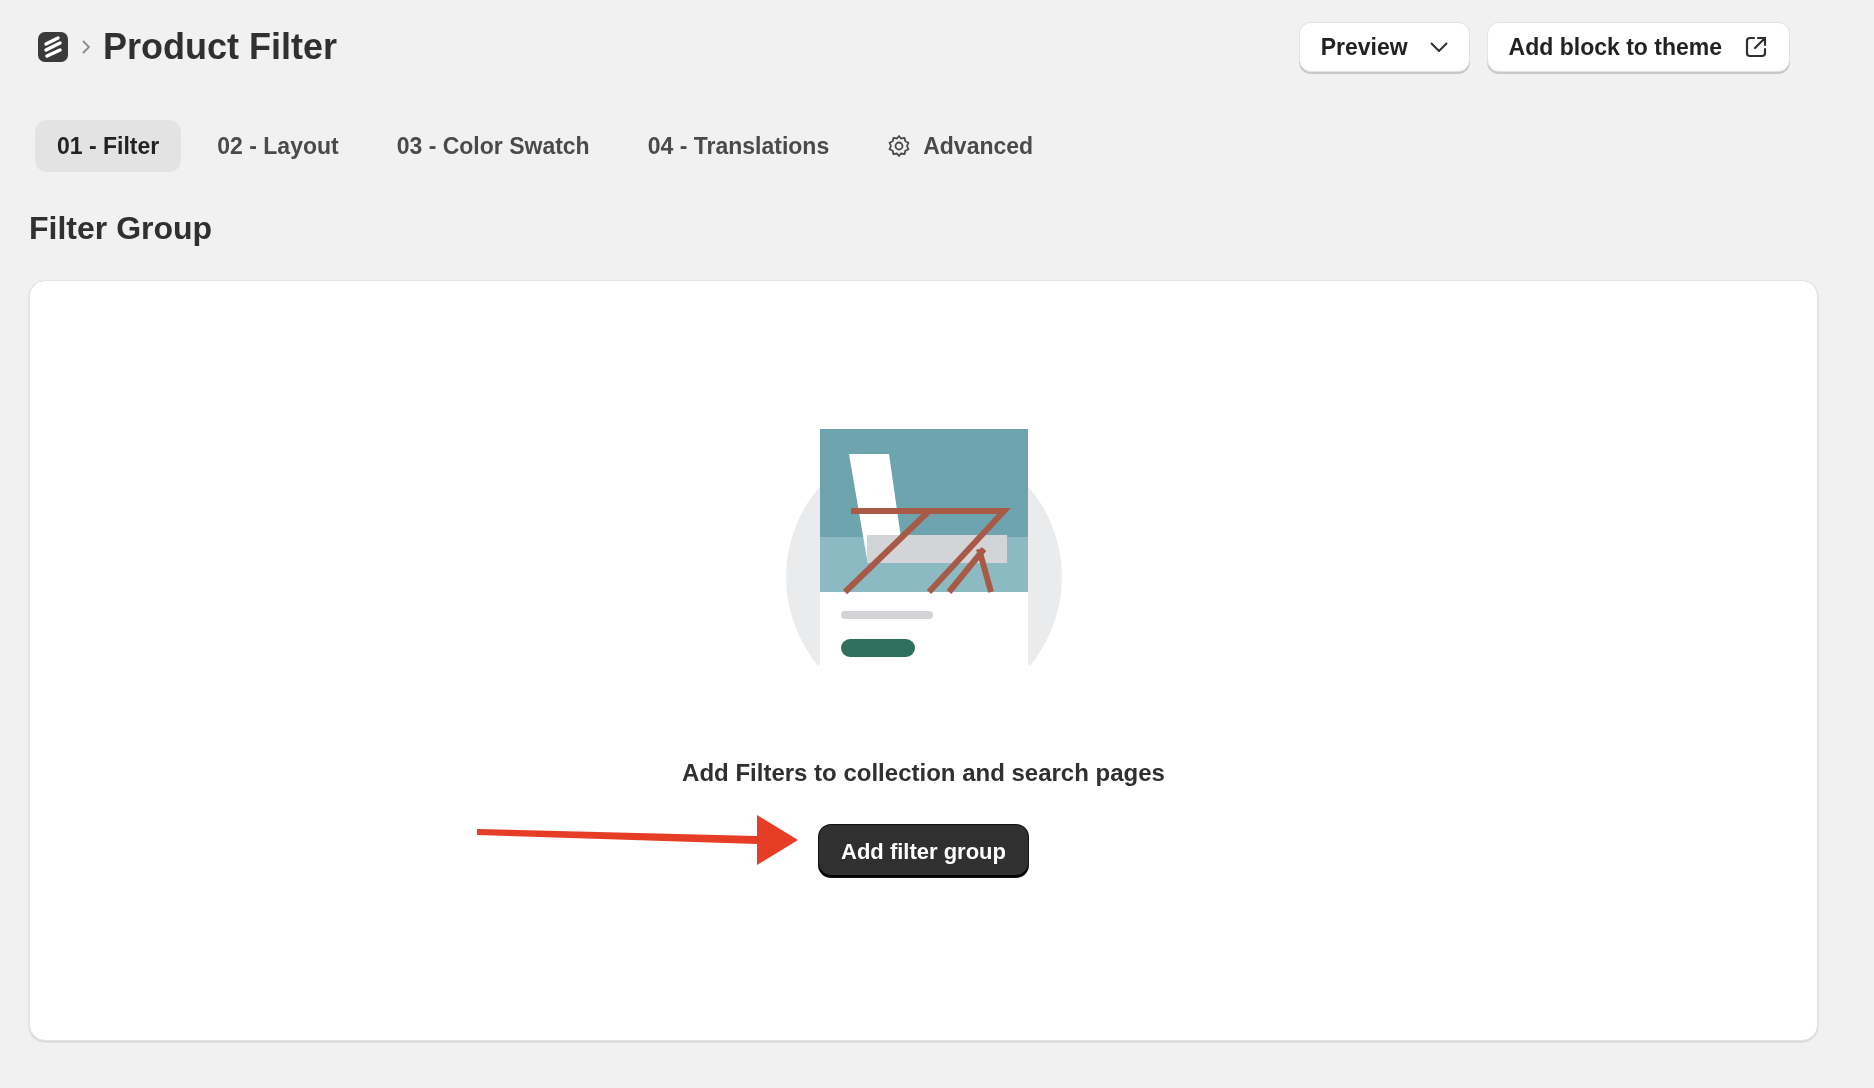 Image resolution: width=1874 pixels, height=1088 pixels. Describe the element at coordinates (220, 47) in the screenshot. I see `page-title: Product Filter` at that location.